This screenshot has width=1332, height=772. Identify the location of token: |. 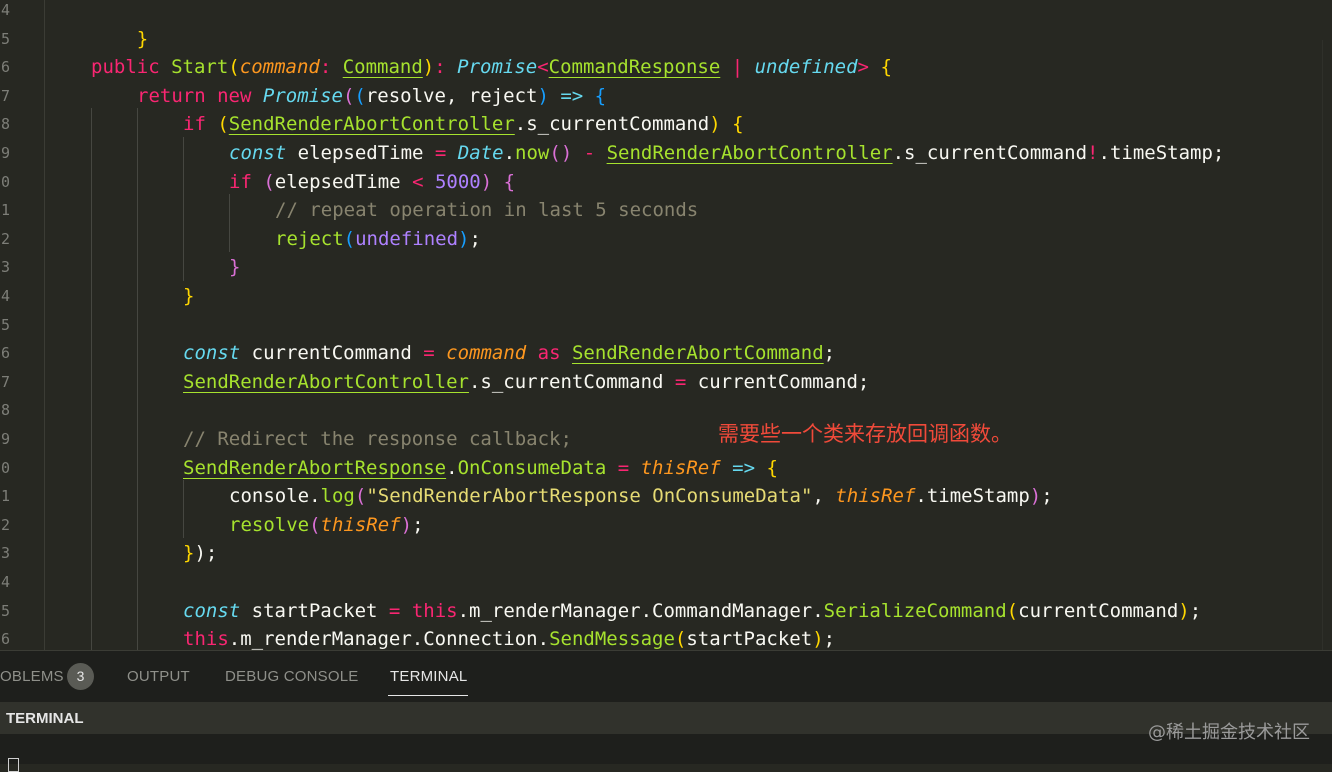
(737, 67).